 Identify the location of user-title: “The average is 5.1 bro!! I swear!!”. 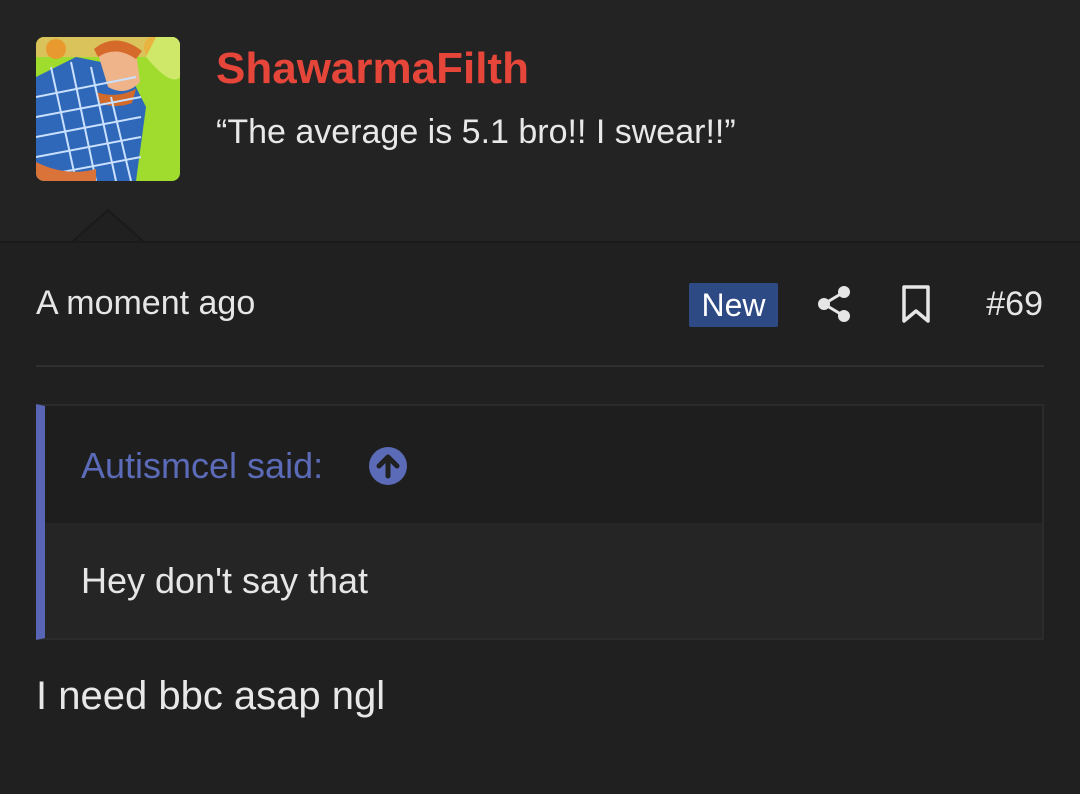
(476, 132).